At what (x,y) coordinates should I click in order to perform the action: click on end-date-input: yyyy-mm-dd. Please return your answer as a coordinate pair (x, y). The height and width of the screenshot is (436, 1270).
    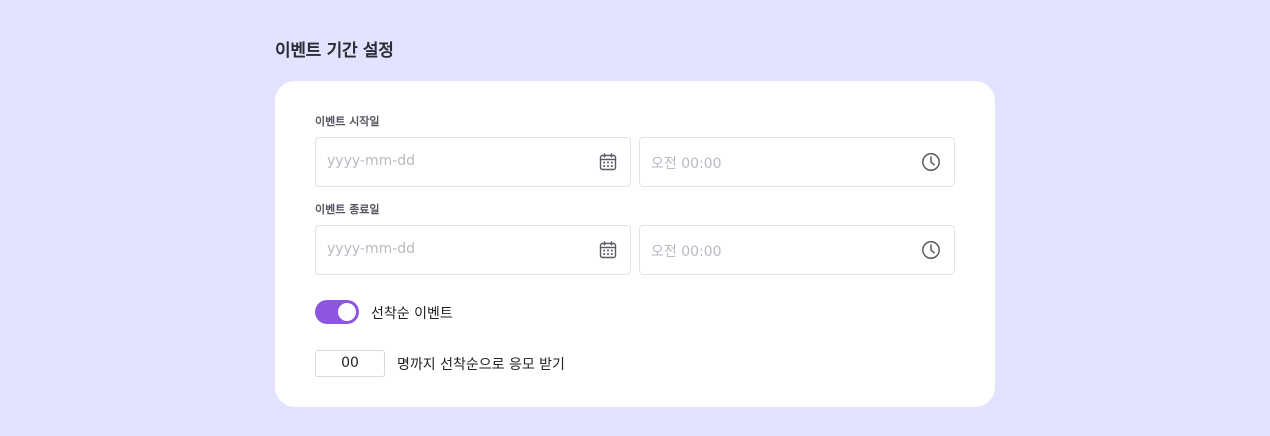
    Looking at the image, I should click on (473, 250).